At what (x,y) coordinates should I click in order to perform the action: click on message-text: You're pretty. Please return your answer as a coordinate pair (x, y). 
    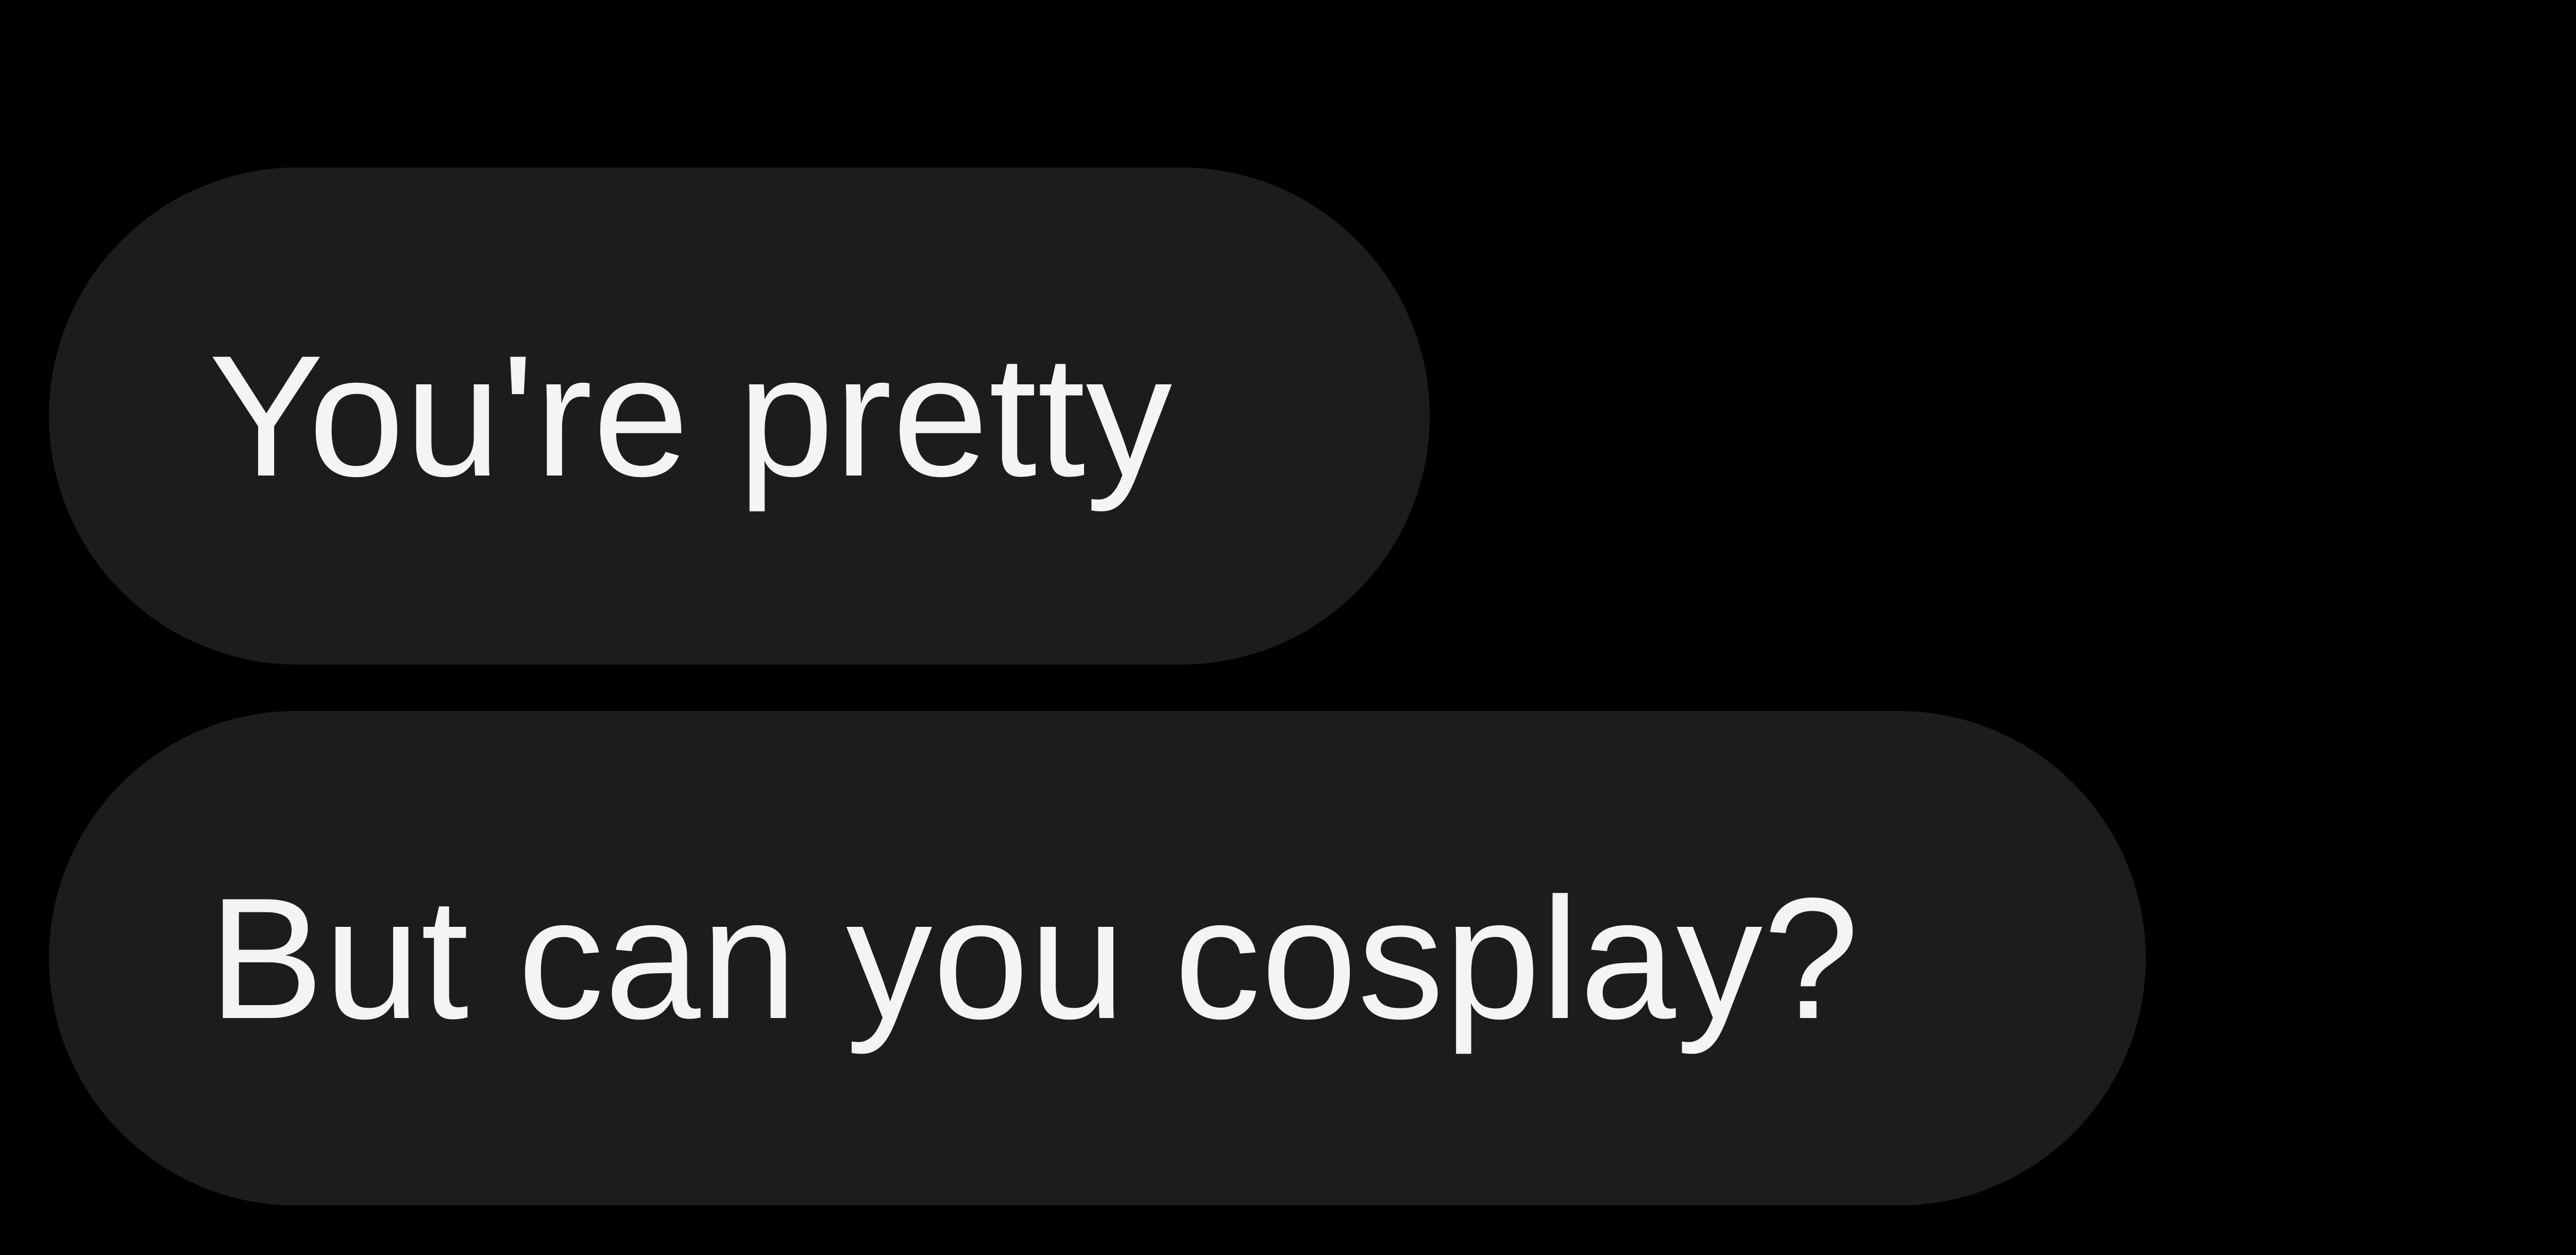
    Looking at the image, I should click on (691, 415).